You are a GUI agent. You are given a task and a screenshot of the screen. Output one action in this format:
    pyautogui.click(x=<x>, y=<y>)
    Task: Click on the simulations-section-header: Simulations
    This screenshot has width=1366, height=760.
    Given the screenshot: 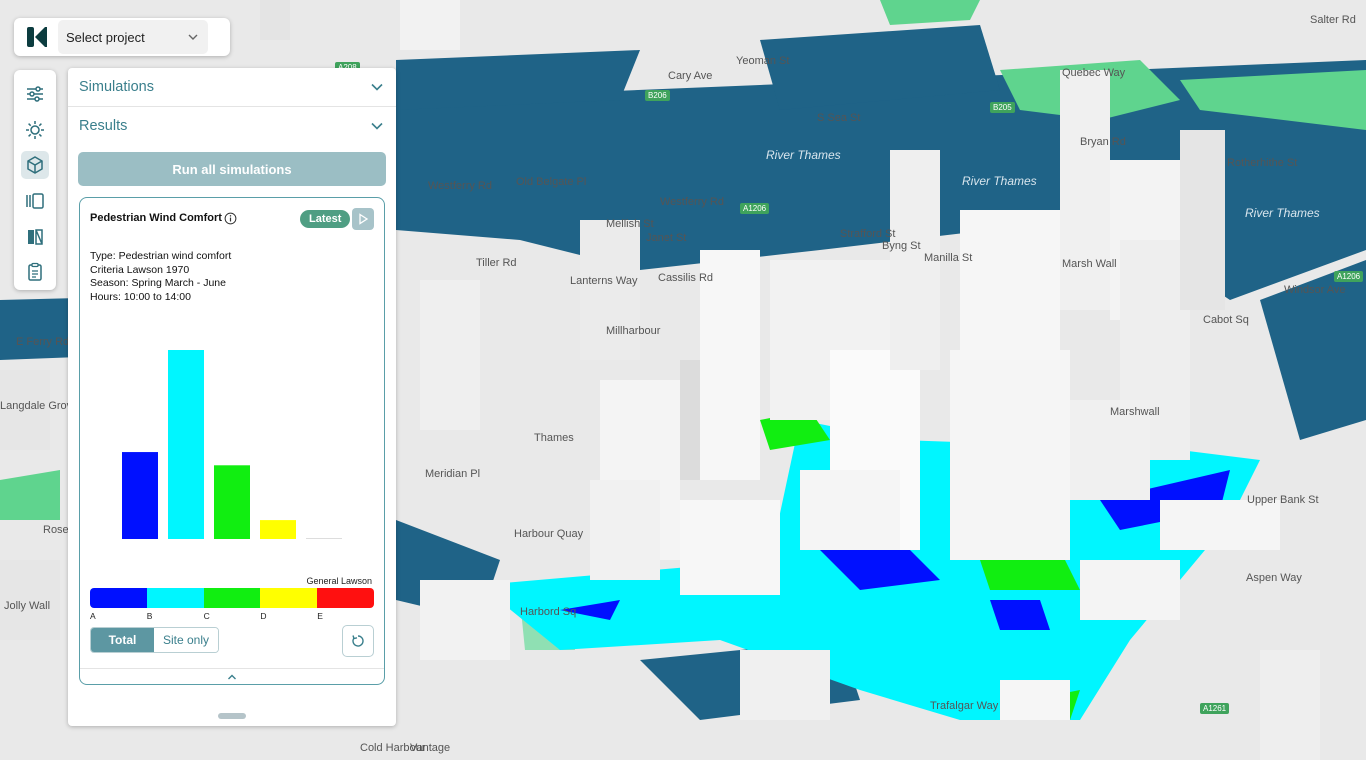 What is the action you would take?
    pyautogui.click(x=232, y=87)
    